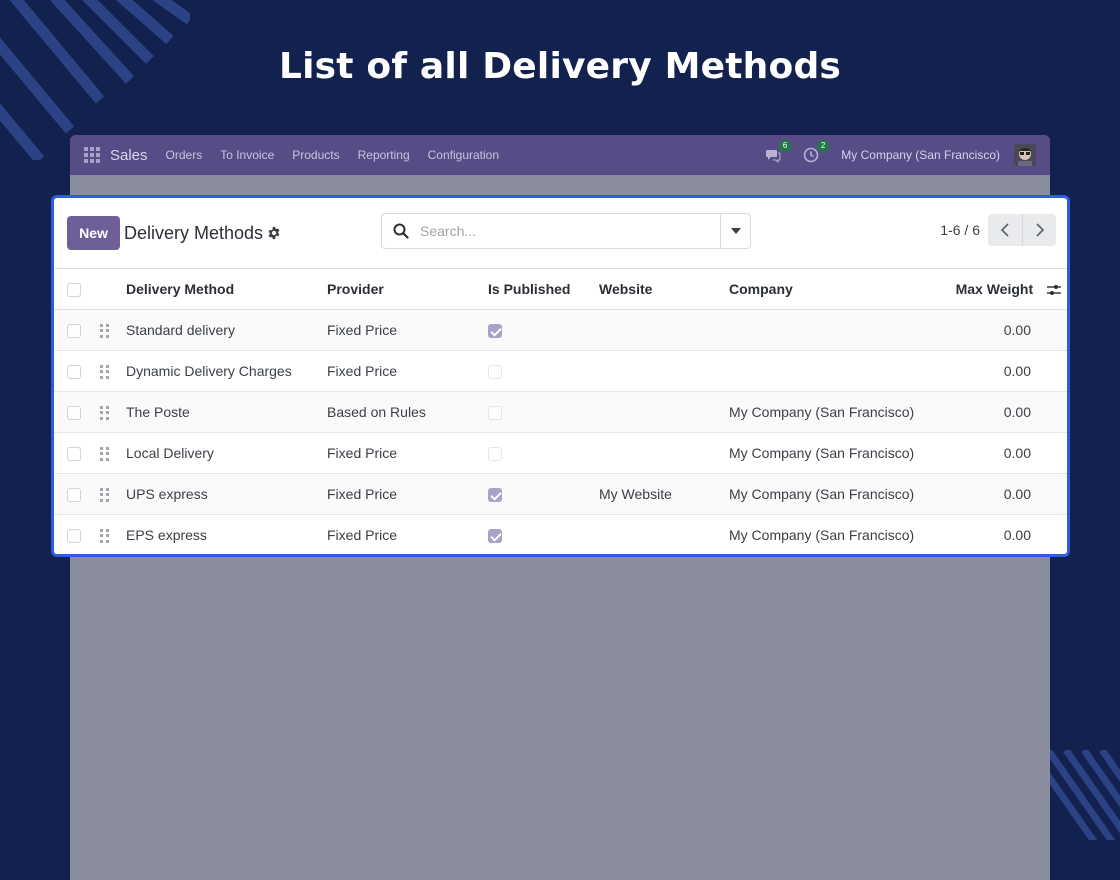 Image resolution: width=1120 pixels, height=880 pixels. I want to click on cell-delivery-method: UPS express, so click(226, 494).